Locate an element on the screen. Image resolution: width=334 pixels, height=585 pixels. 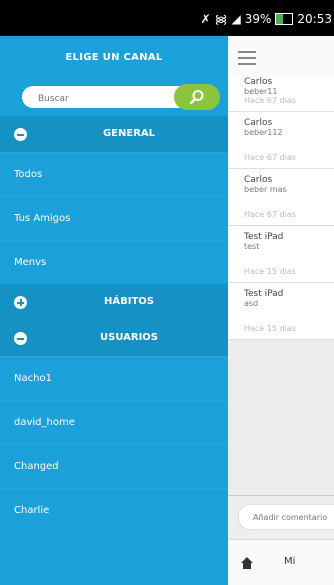
battery-icon is located at coordinates (284, 18).